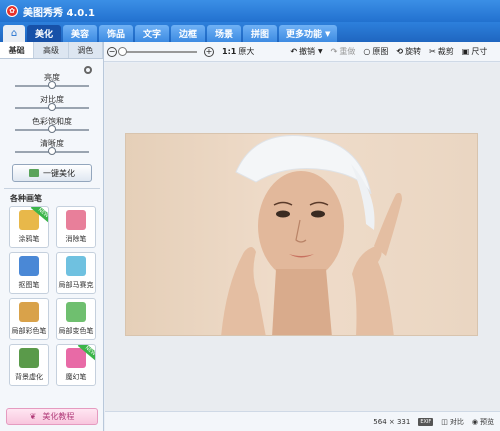 The height and width of the screenshot is (431, 500). I want to click on one-to-one-icon: 1:1, so click(229, 51).